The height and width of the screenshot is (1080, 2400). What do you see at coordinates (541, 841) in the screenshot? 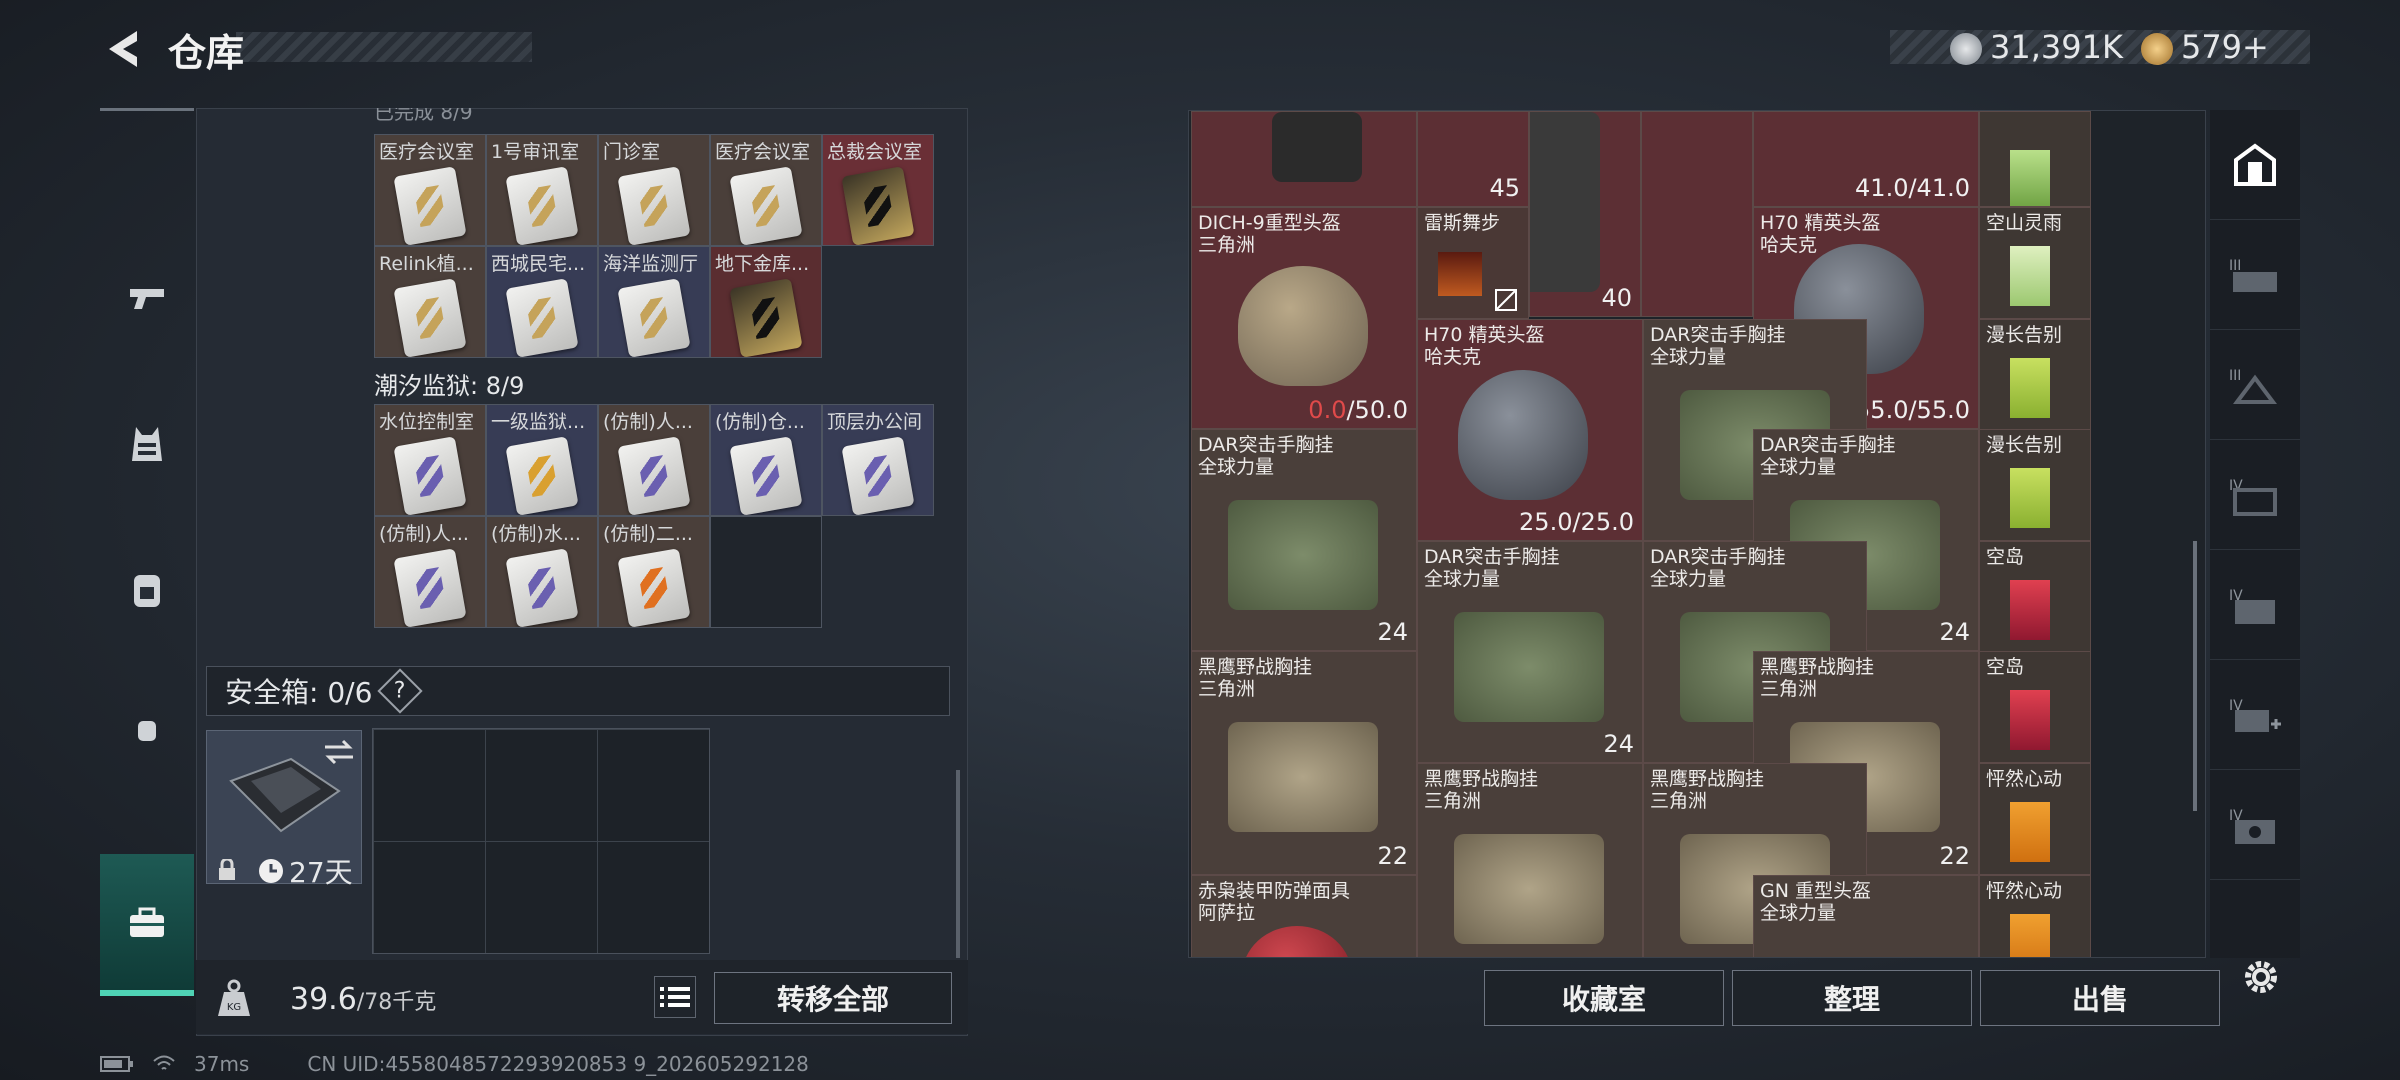
I see `safebox-grid` at bounding box center [541, 841].